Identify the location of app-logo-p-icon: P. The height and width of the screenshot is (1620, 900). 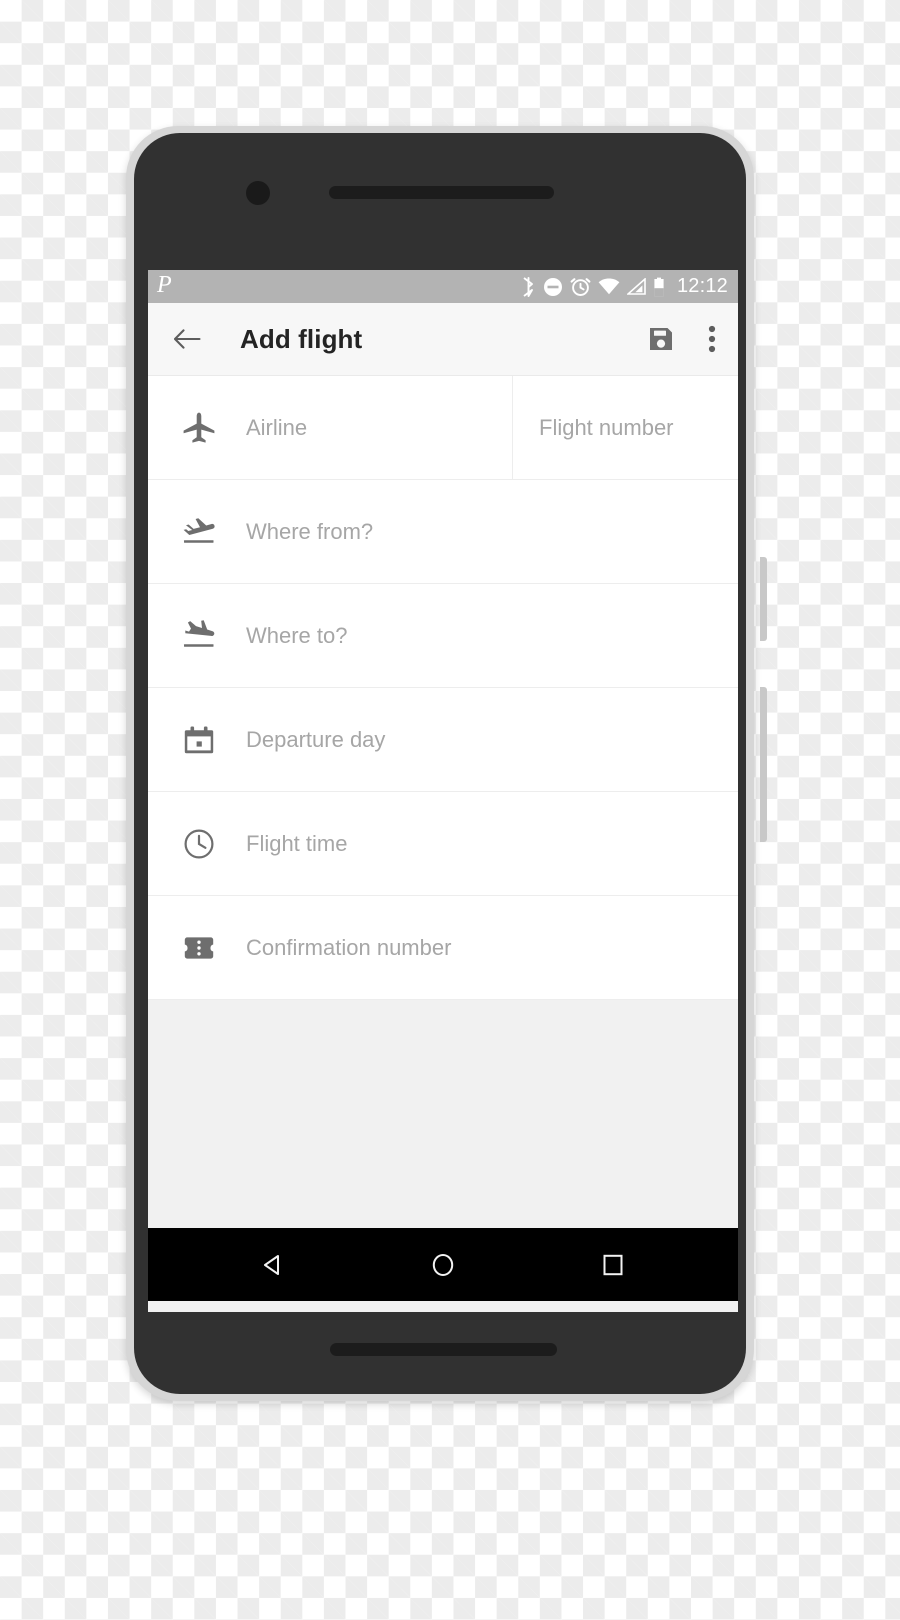
(164, 285).